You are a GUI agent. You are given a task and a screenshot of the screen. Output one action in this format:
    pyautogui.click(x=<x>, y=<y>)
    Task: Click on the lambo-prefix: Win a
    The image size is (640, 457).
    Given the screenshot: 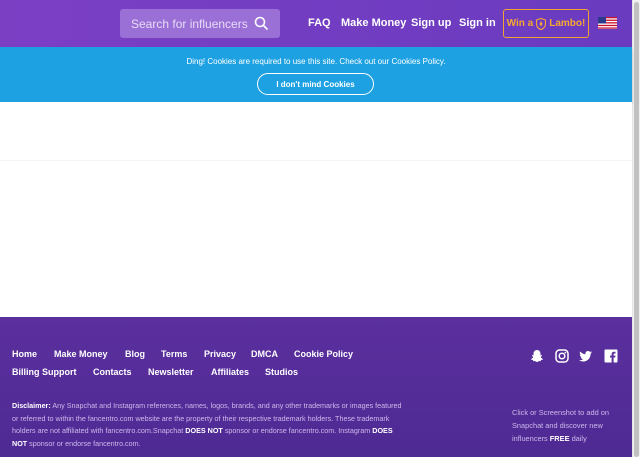 What is the action you would take?
    pyautogui.click(x=520, y=23)
    